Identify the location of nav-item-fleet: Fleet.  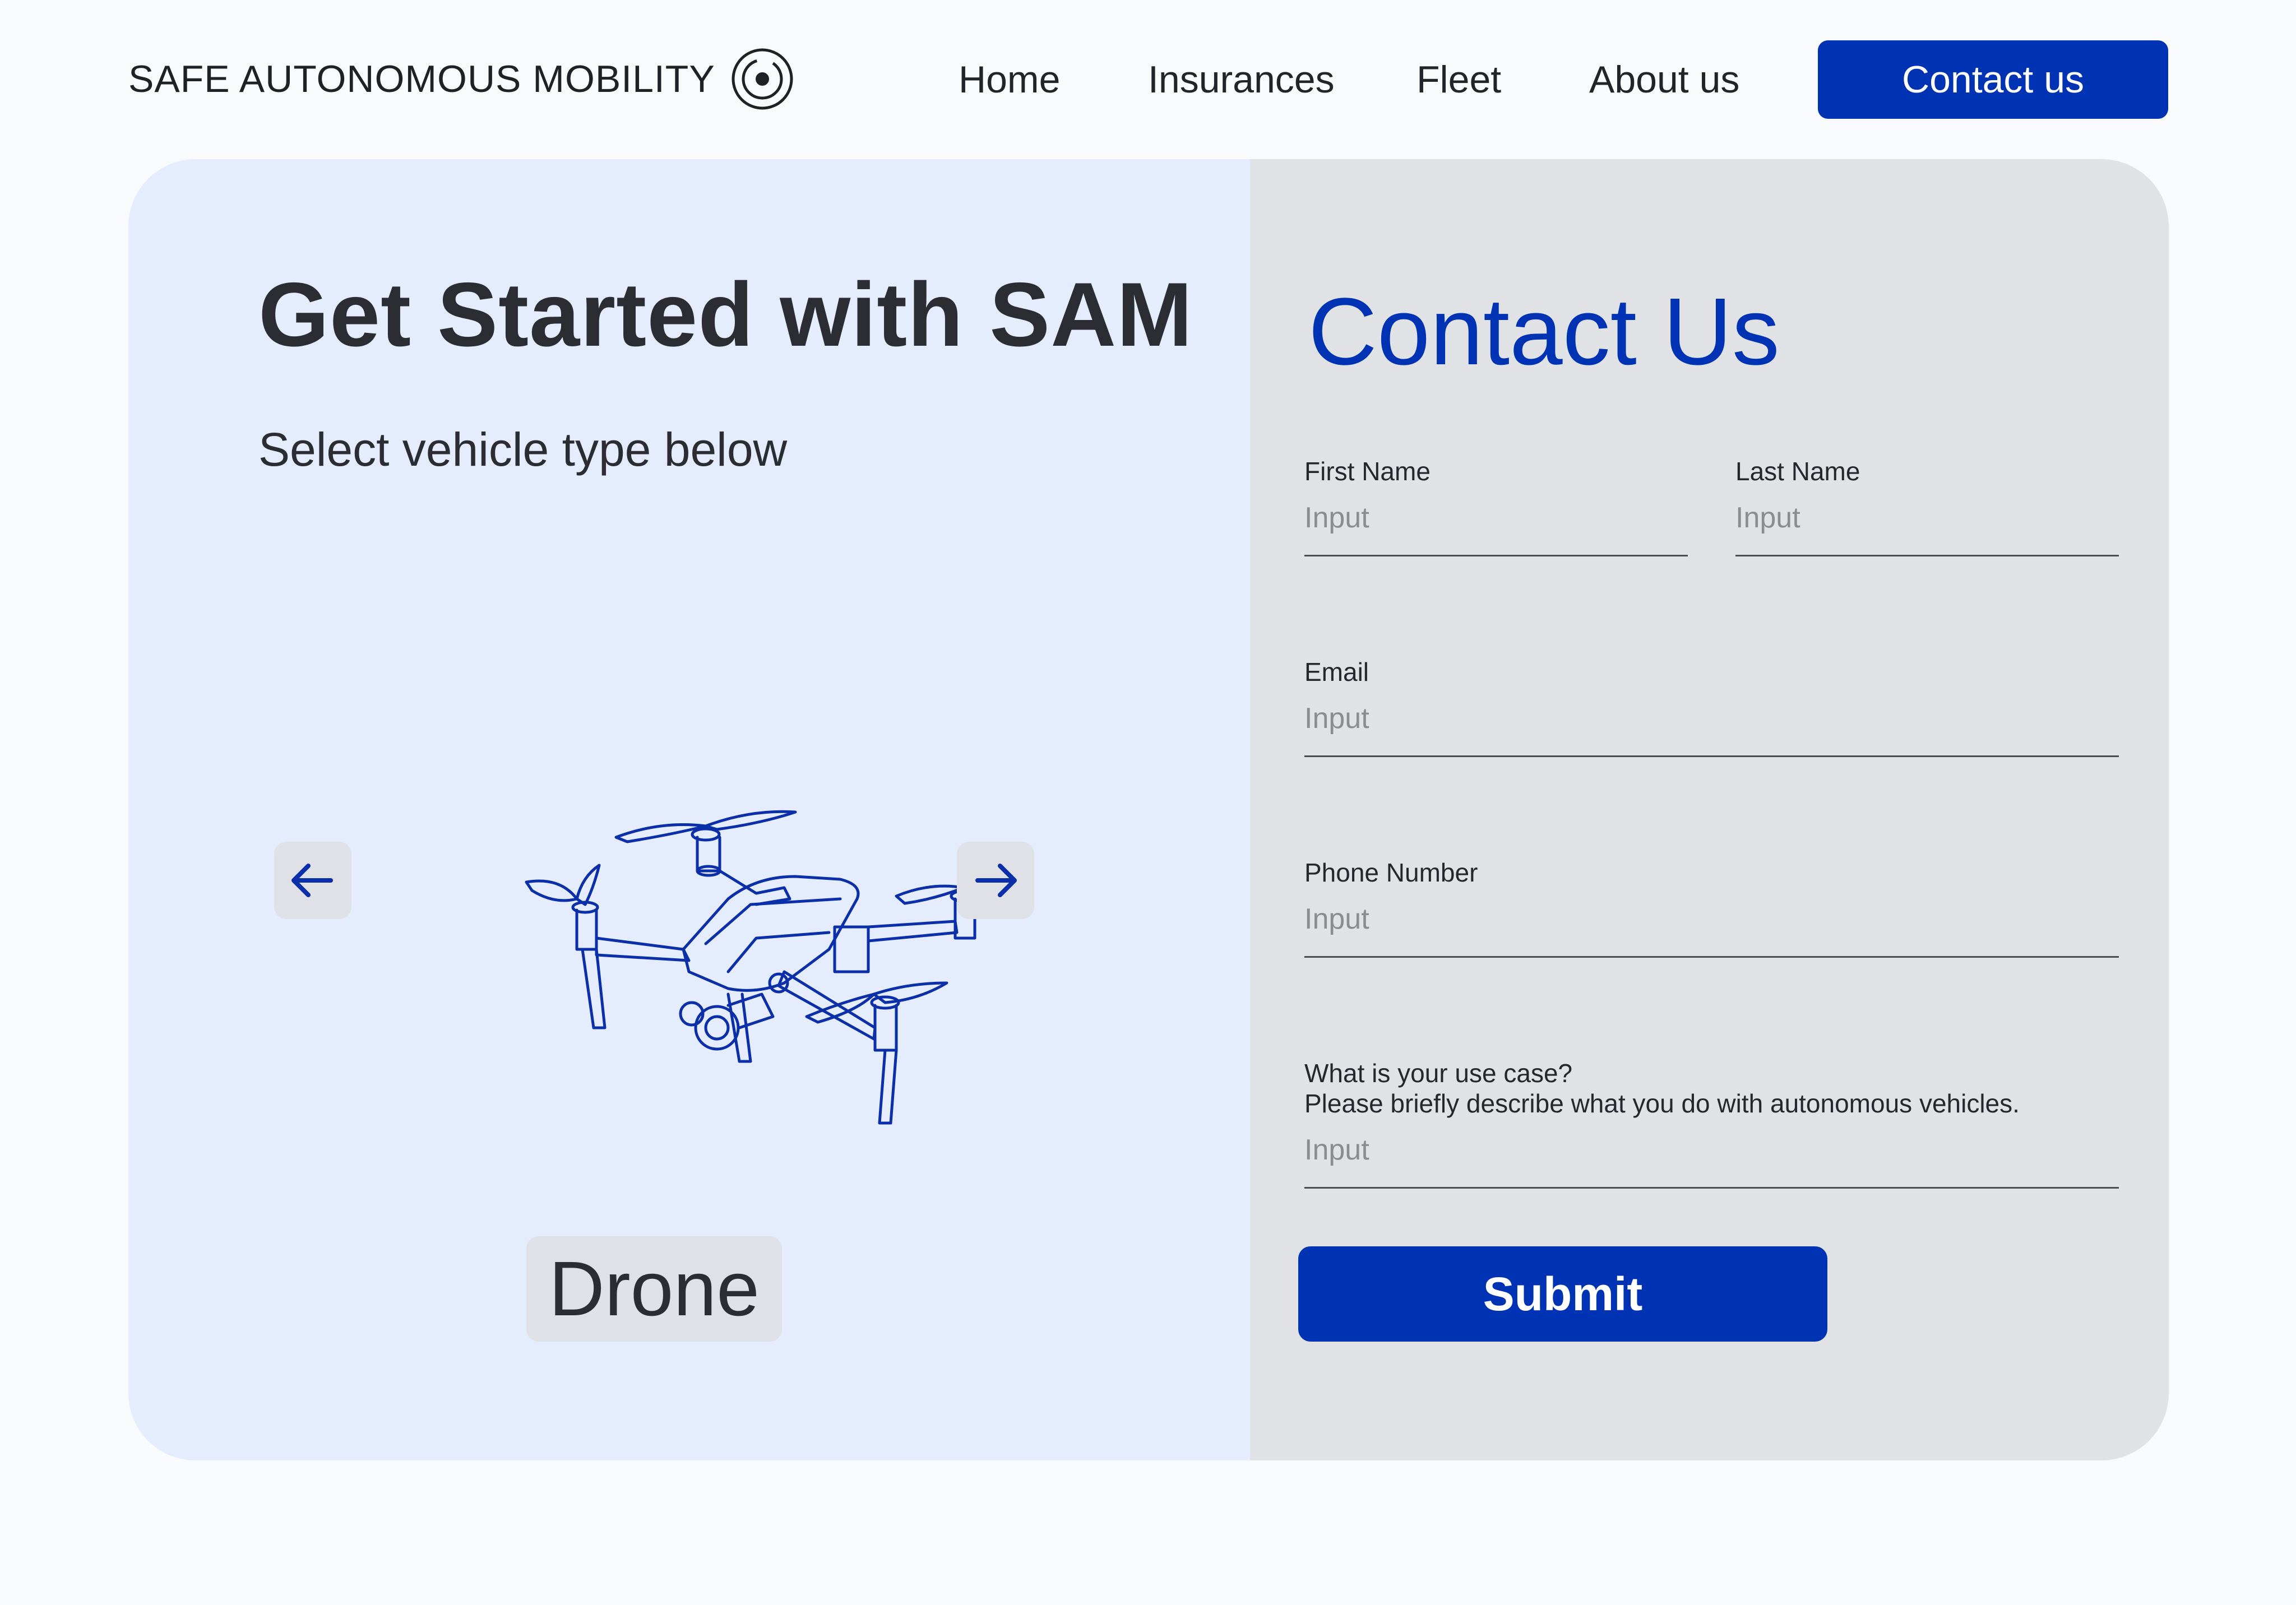
(1459, 79).